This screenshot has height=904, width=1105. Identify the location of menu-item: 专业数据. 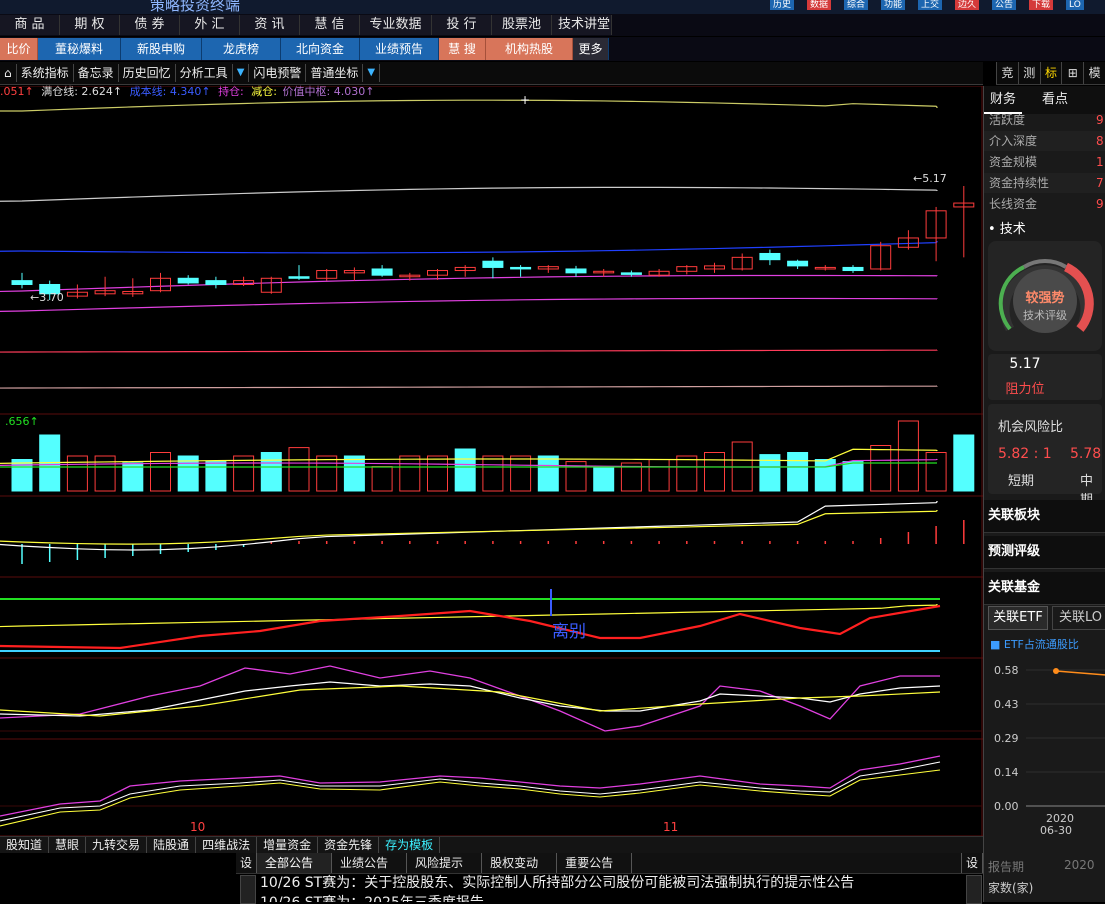
(396, 25).